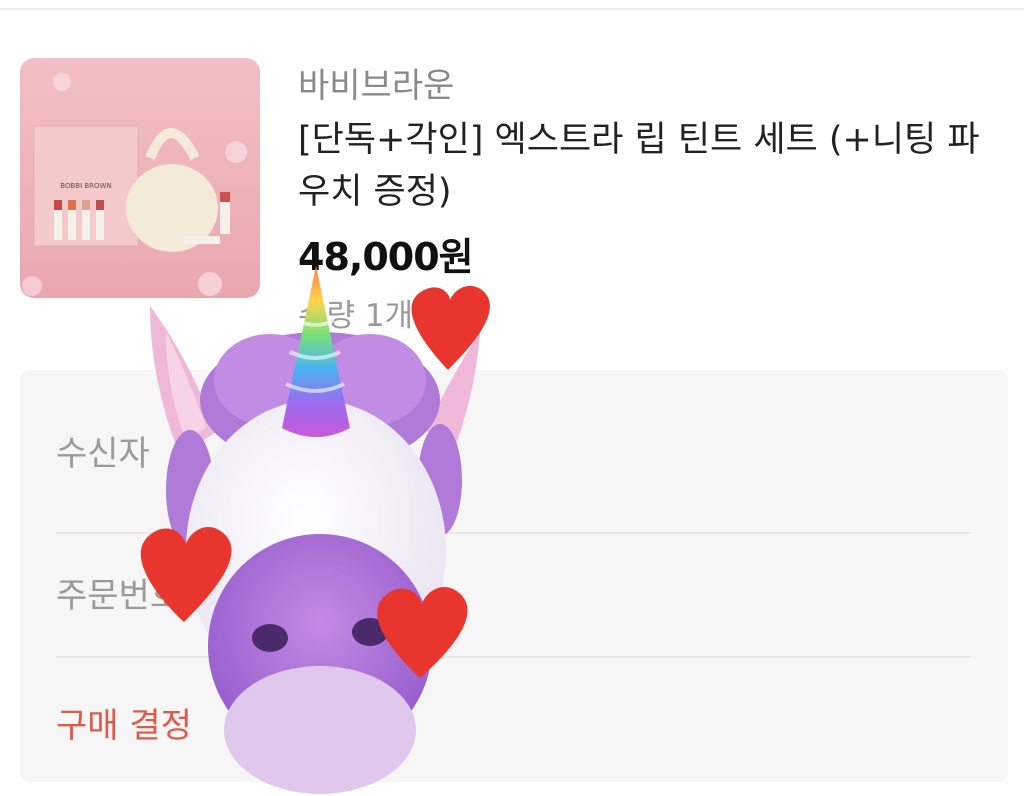 The width and height of the screenshot is (1024, 796). What do you see at coordinates (512, 5) in the screenshot?
I see `top-divider` at bounding box center [512, 5].